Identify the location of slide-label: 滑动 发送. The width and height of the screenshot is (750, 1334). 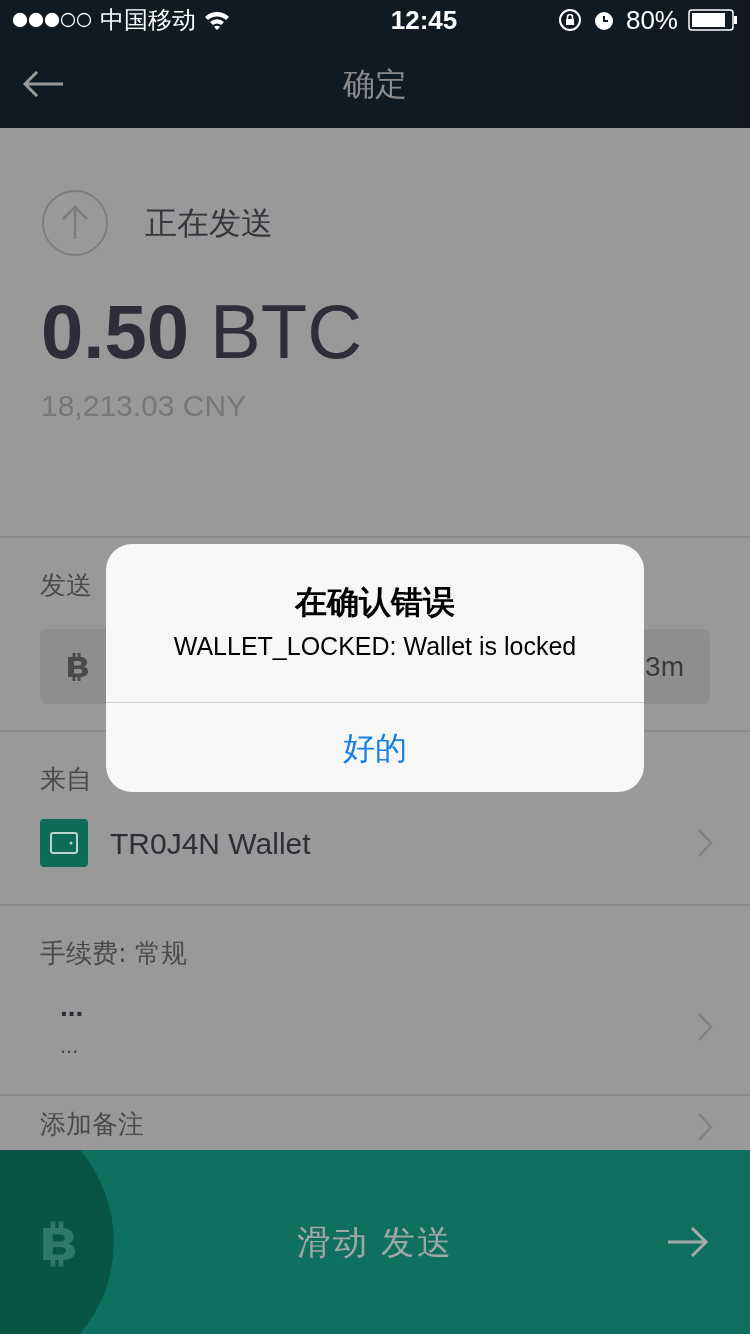
(375, 1242).